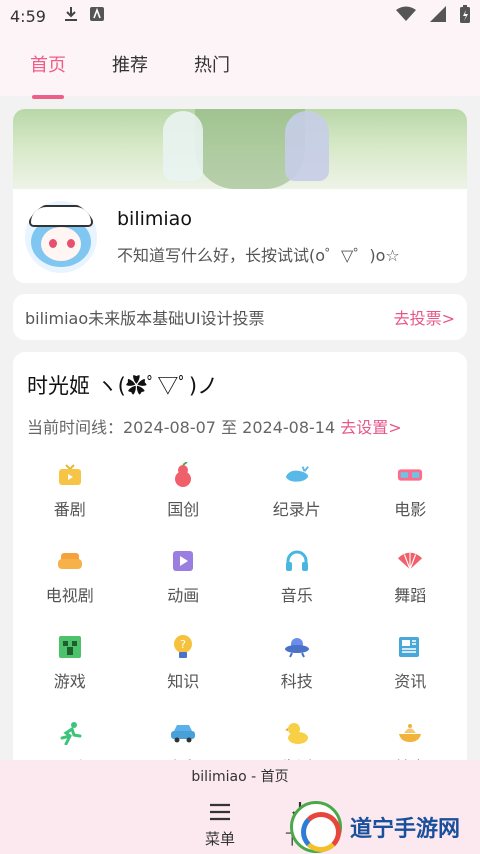  Describe the element at coordinates (28, 16) in the screenshot. I see `status-time: 4:59` at that location.